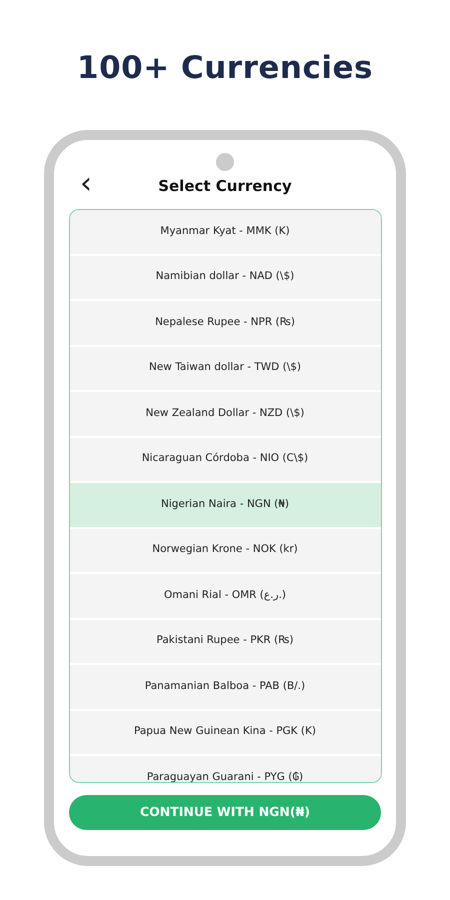 The height and width of the screenshot is (900, 450). Describe the element at coordinates (225, 769) in the screenshot. I see `currency-item: Paraguayan Guarani - PYG (₲)` at that location.